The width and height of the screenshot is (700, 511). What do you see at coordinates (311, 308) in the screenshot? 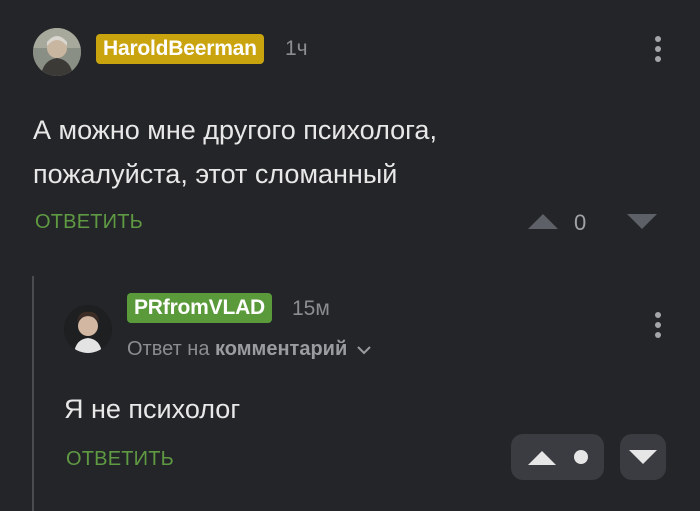
I see `reply-time: 15м` at bounding box center [311, 308].